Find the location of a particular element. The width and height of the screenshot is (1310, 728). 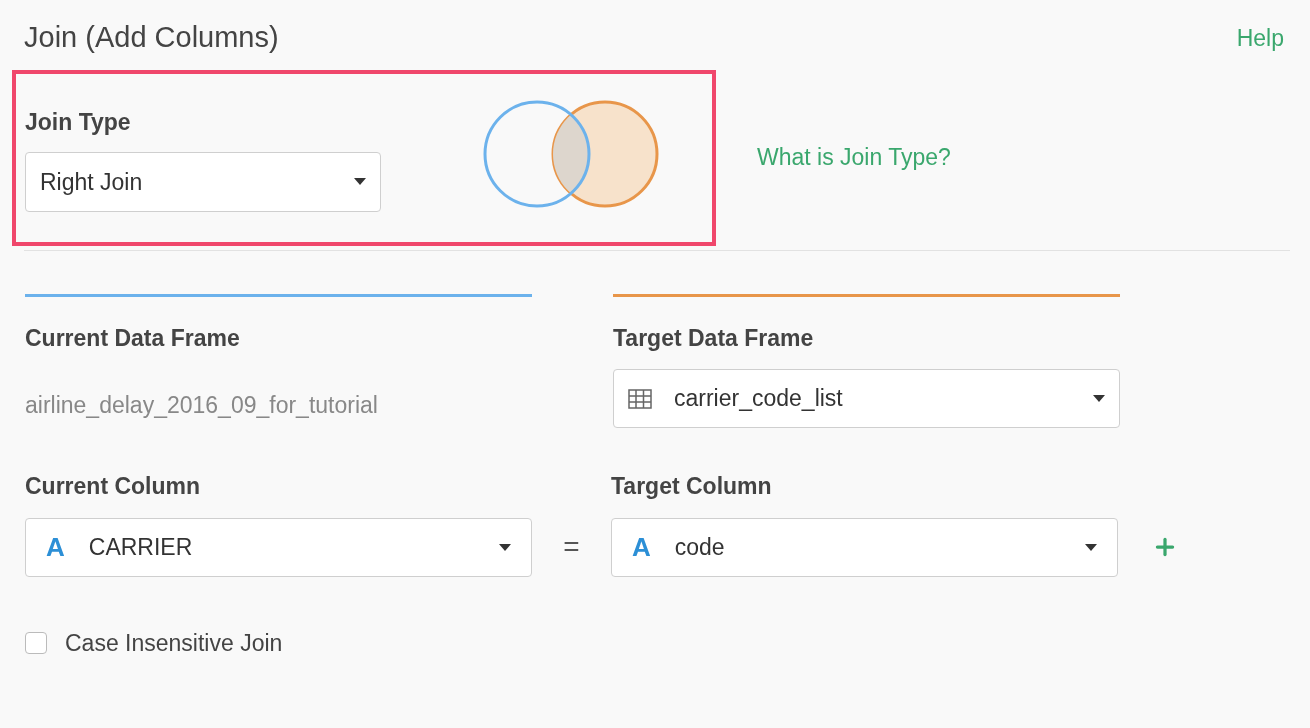

join-type-label: Join Type is located at coordinates (78, 123).